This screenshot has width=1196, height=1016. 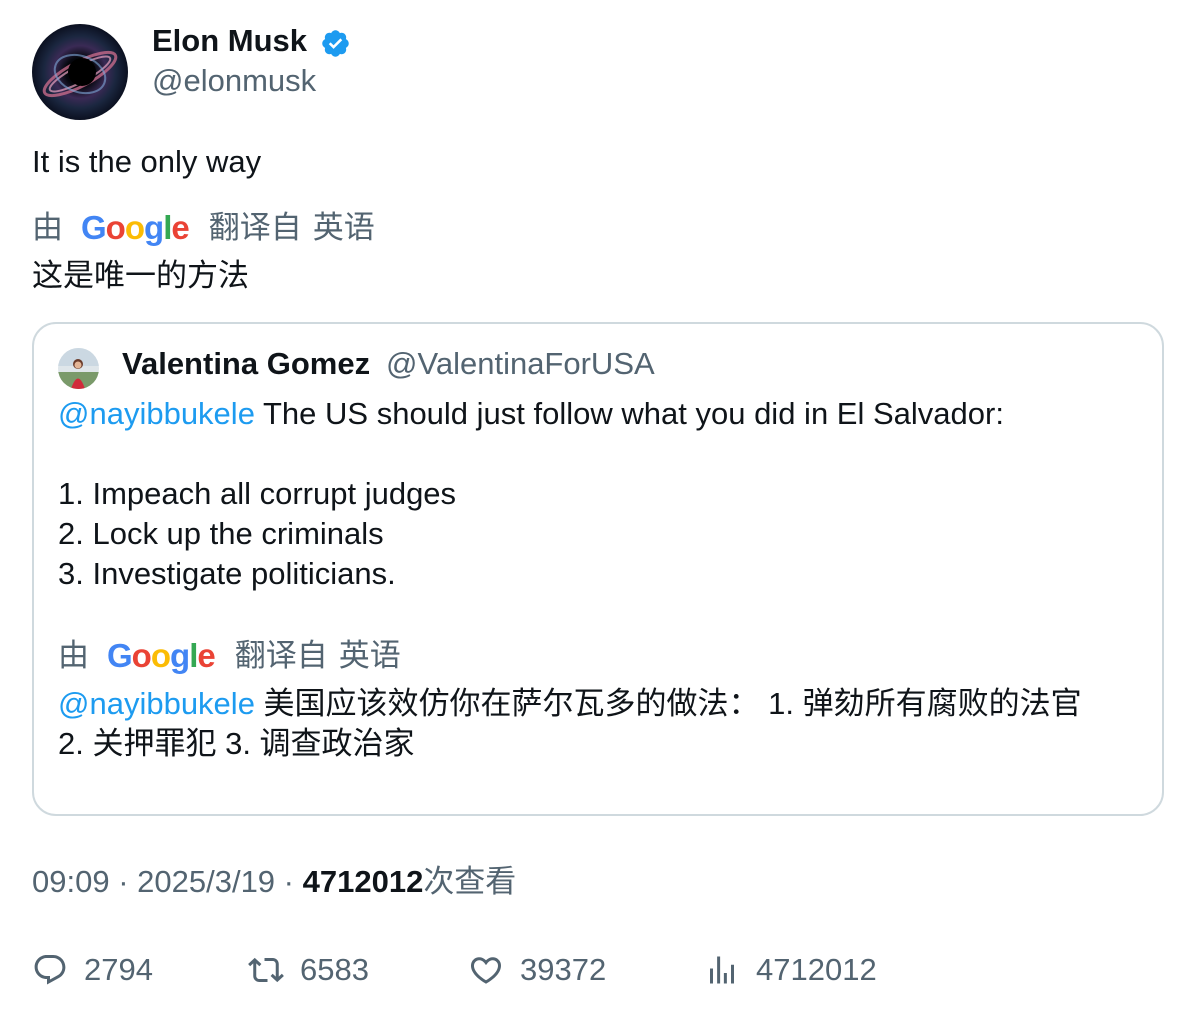 What do you see at coordinates (334, 969) in the screenshot?
I see `retweet-count: 6583` at bounding box center [334, 969].